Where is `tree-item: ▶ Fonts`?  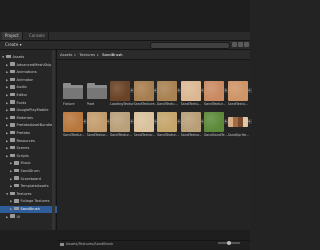 tree-item: ▶ Fonts is located at coordinates (13, 103).